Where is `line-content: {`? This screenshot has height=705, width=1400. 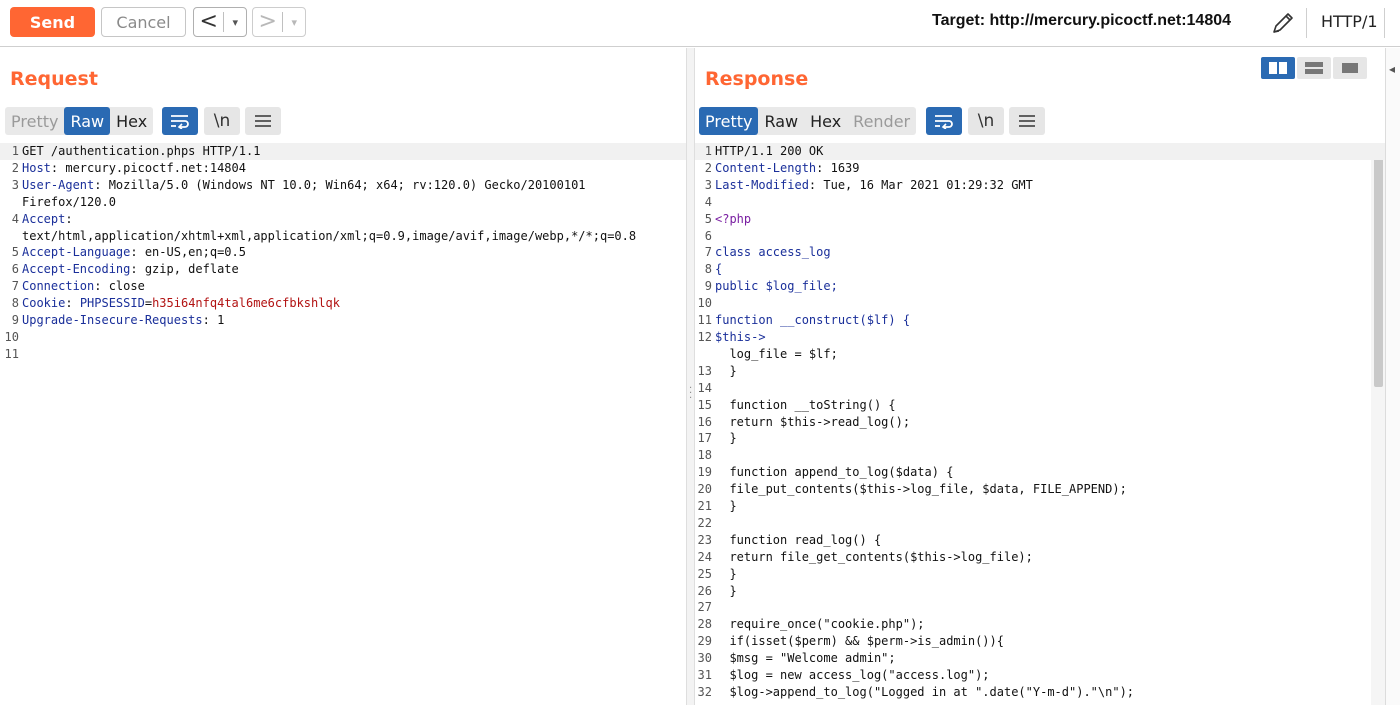
line-content: { is located at coordinates (1050, 269).